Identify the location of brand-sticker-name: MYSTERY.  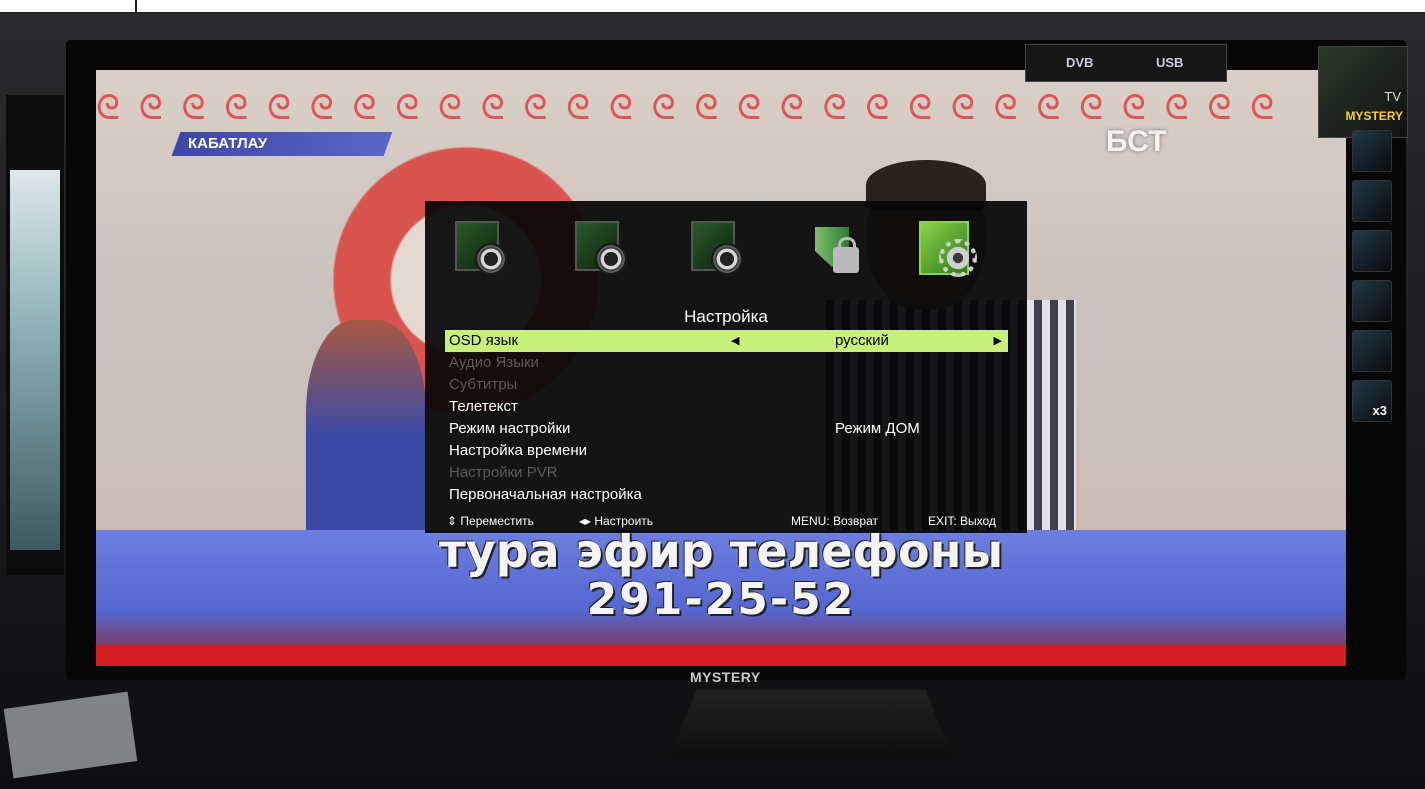
(1374, 116).